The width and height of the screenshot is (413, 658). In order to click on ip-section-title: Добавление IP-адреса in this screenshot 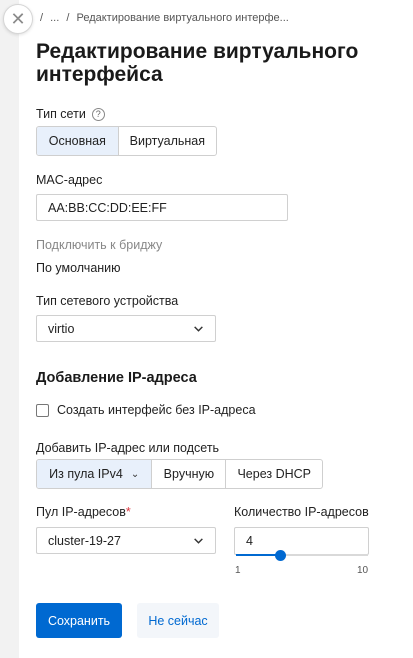, I will do `click(116, 378)`.